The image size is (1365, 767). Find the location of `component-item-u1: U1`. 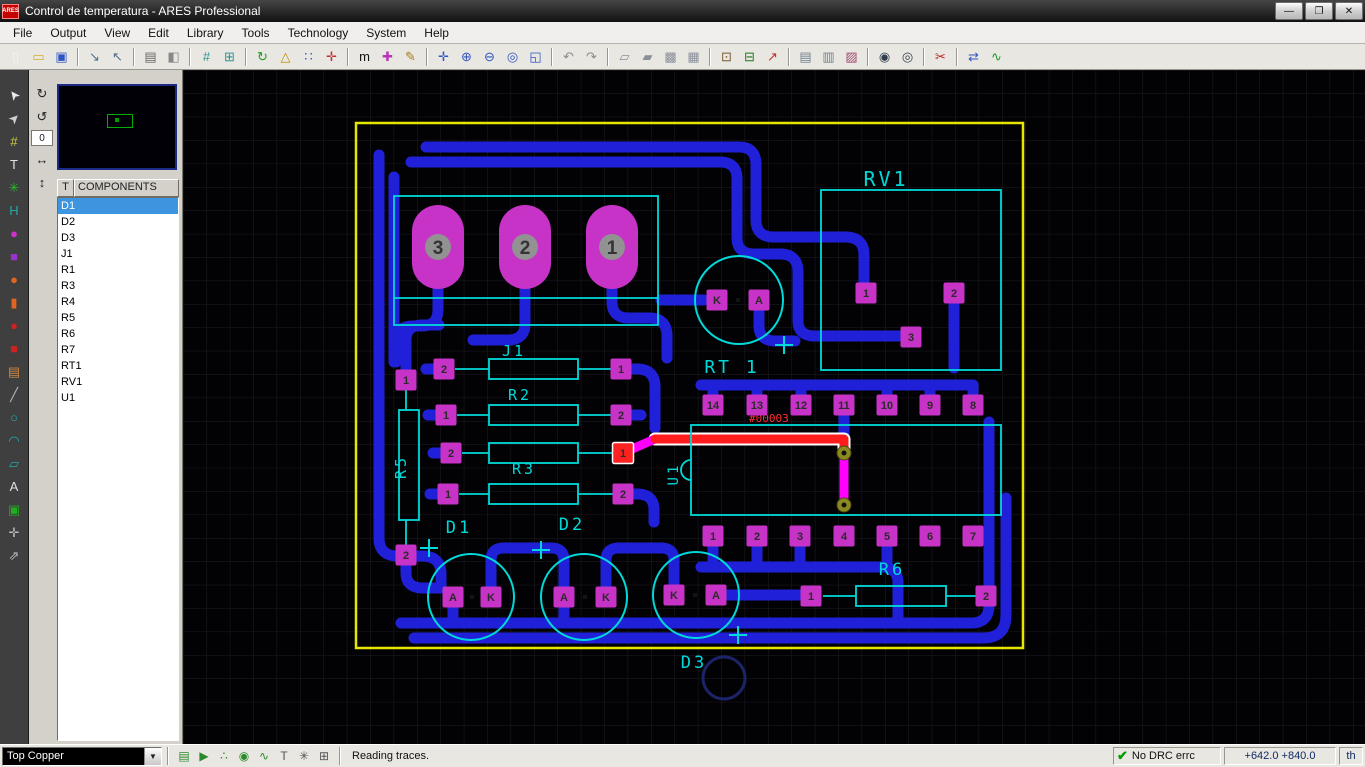

component-item-u1: U1 is located at coordinates (118, 398).